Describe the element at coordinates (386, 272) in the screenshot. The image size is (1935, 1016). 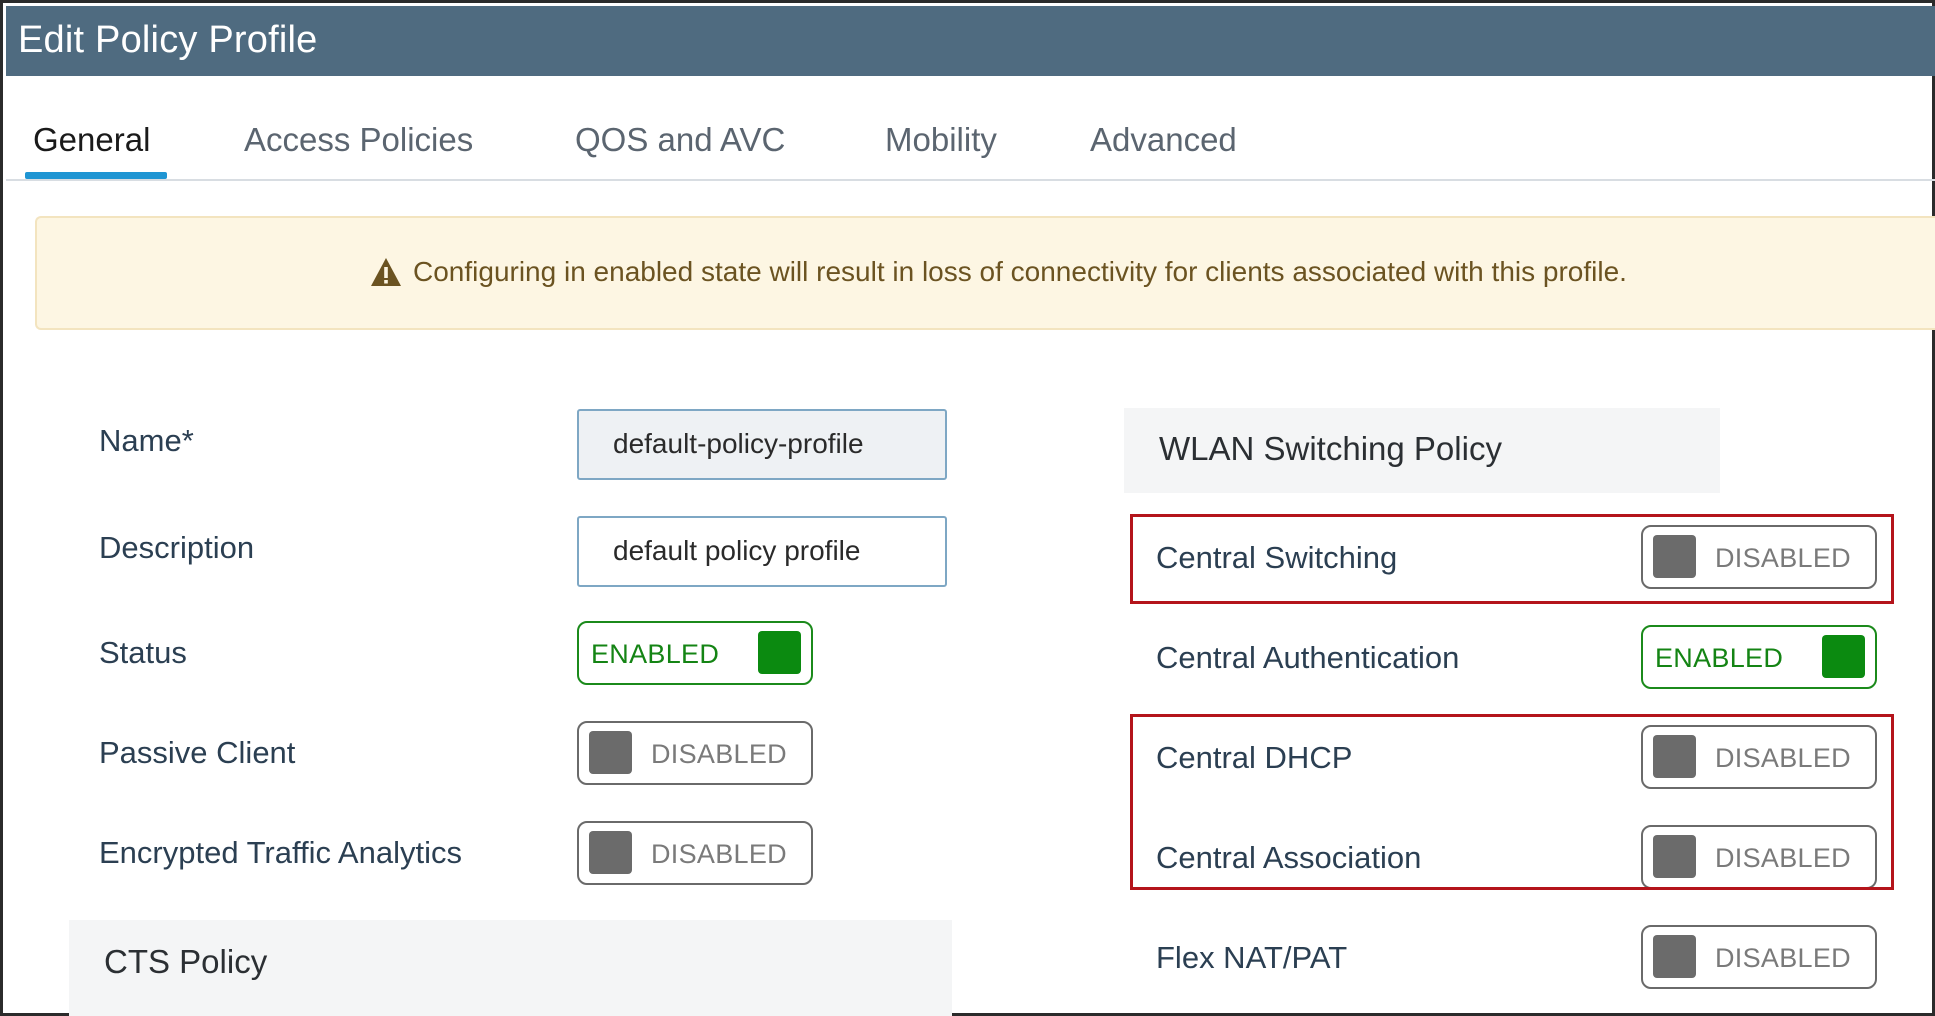
I see `warning-triangle-icon` at that location.